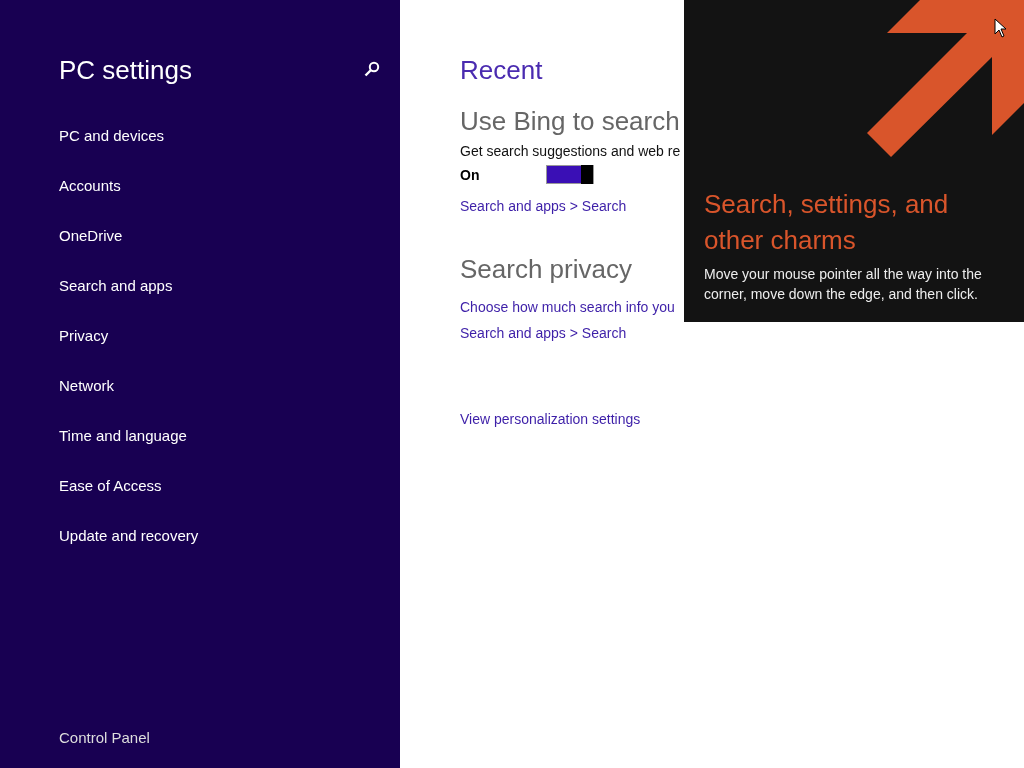  What do you see at coordinates (1000, 28) in the screenshot?
I see `cursor-icon` at bounding box center [1000, 28].